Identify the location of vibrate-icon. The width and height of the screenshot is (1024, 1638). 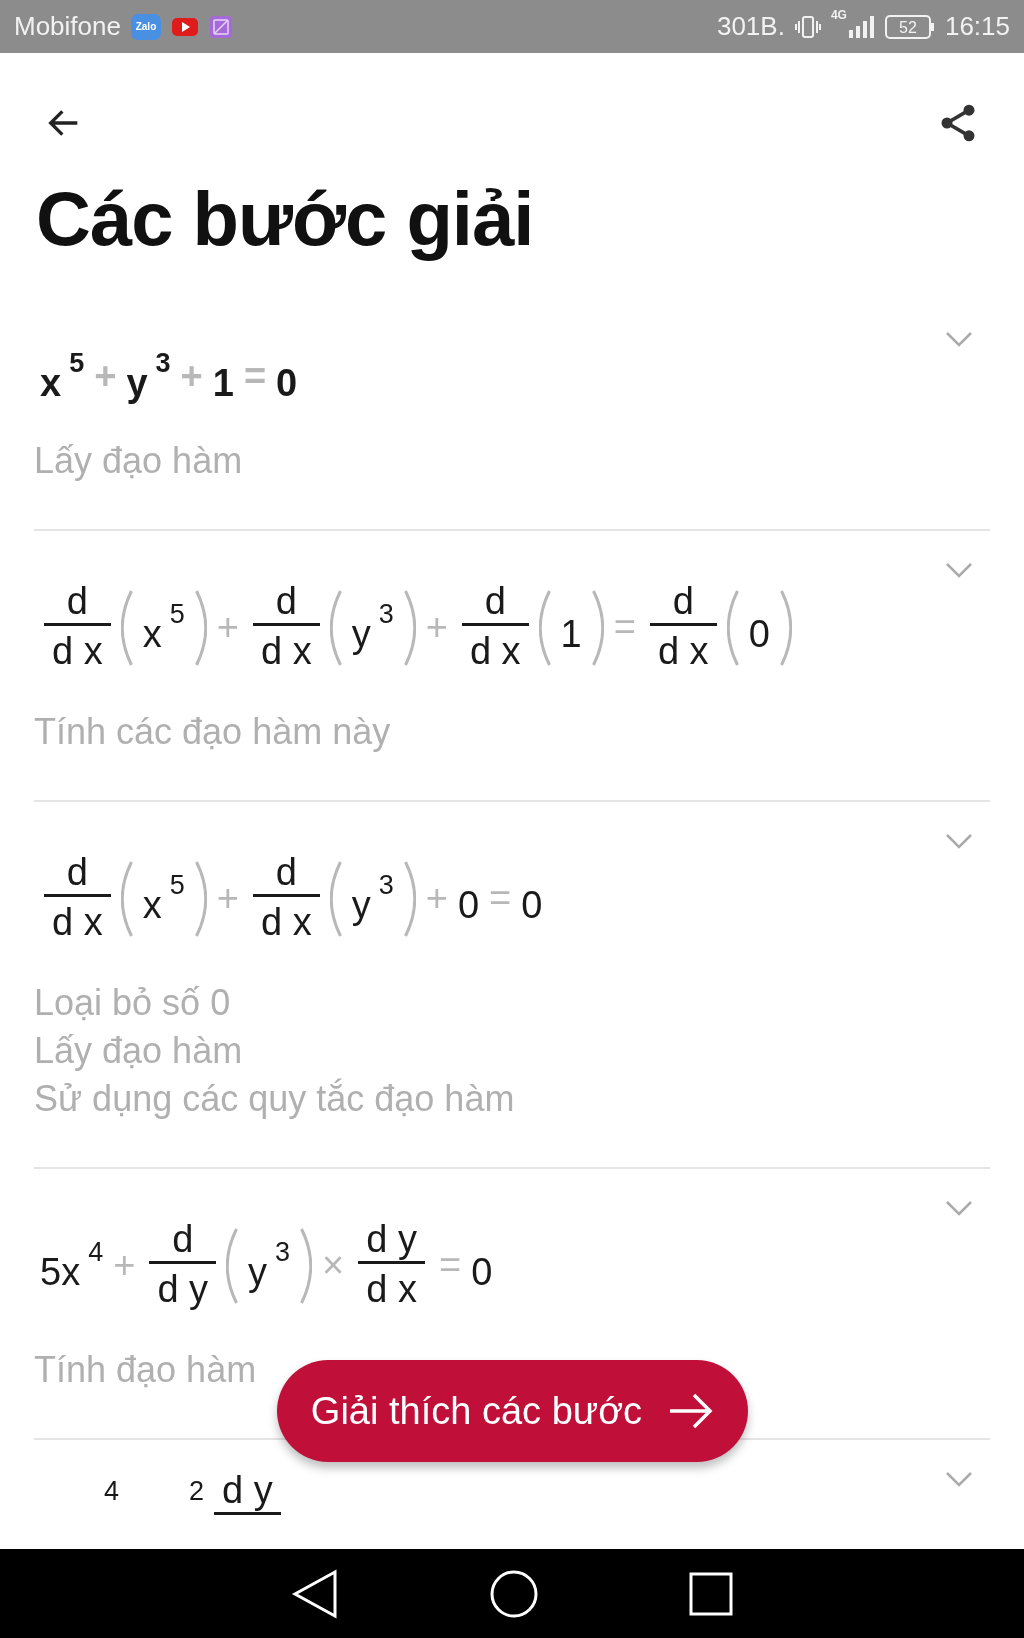
(807, 26).